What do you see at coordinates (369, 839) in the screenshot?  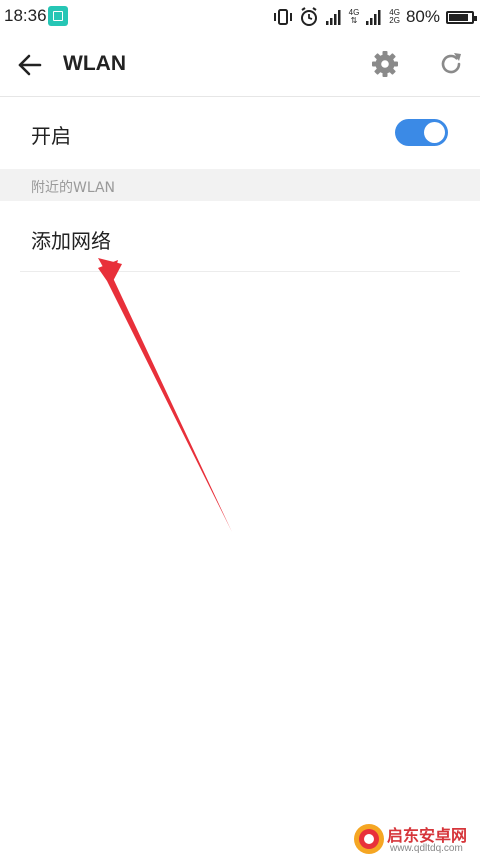 I see `watermark-logo-icon` at bounding box center [369, 839].